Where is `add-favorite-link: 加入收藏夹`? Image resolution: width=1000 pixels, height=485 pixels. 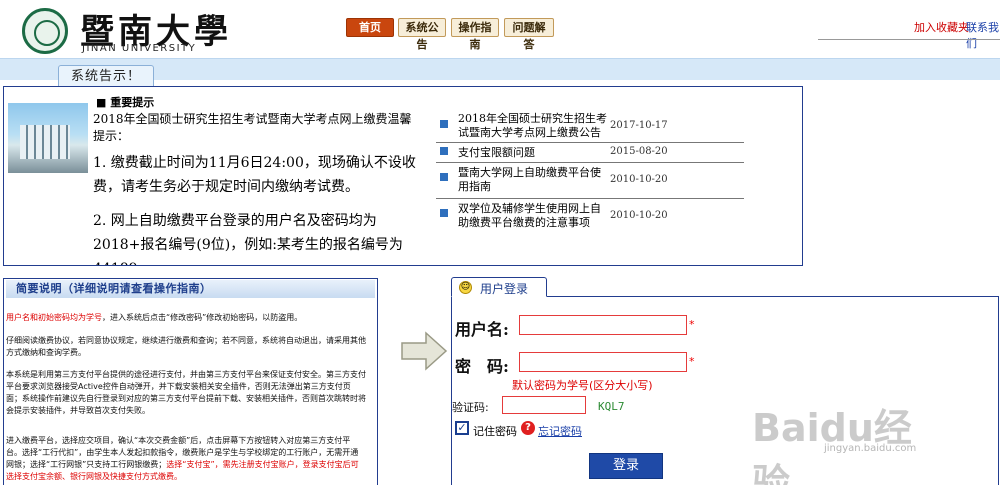 add-favorite-link: 加入收藏夹 is located at coordinates (941, 27).